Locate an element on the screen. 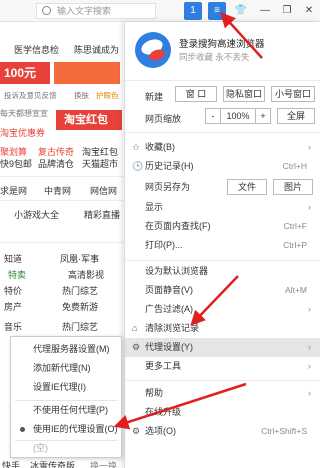 This screenshot has height=468, width=320. menu-icon: ≡ is located at coordinates (217, 11).